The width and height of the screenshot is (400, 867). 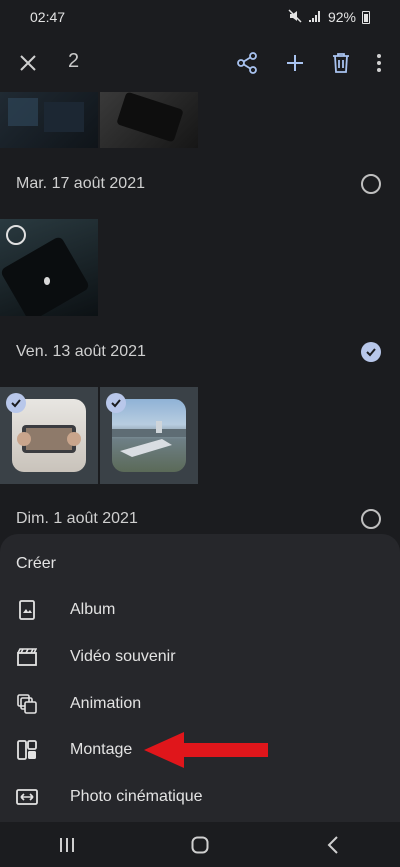 I want to click on album-icon, so click(x=27, y=610).